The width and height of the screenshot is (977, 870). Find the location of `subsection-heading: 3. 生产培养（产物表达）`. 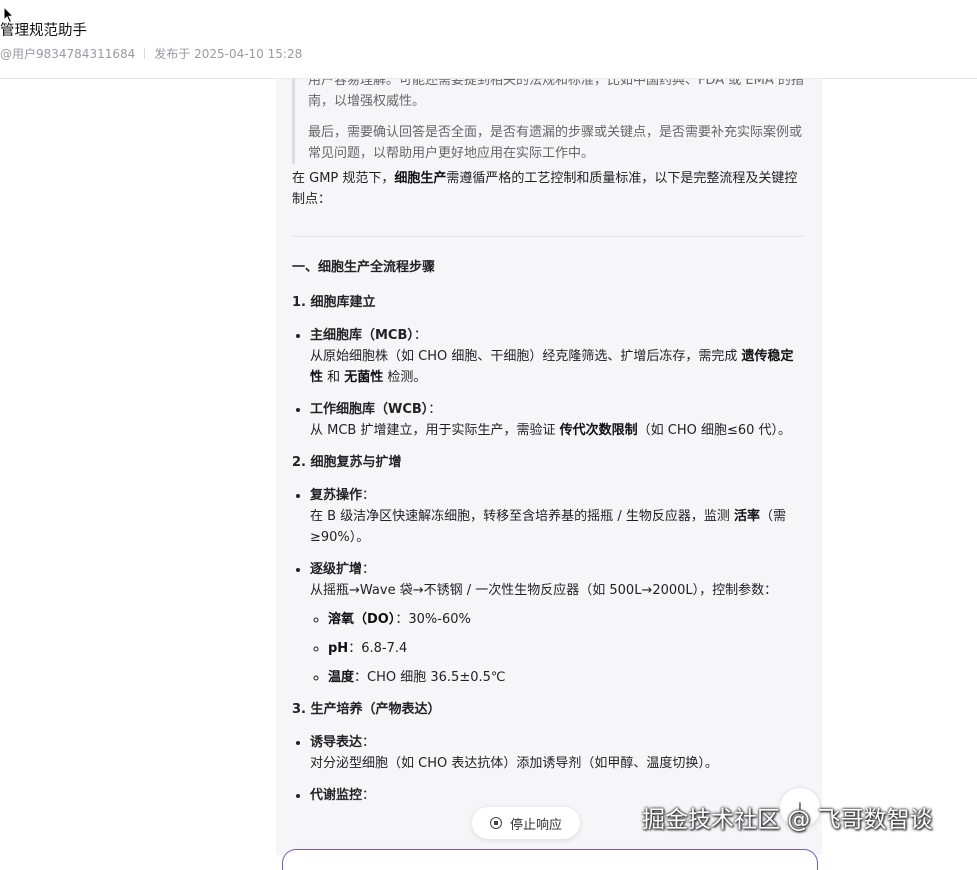

subsection-heading: 3. 生产培养（产物表达） is located at coordinates (366, 709).